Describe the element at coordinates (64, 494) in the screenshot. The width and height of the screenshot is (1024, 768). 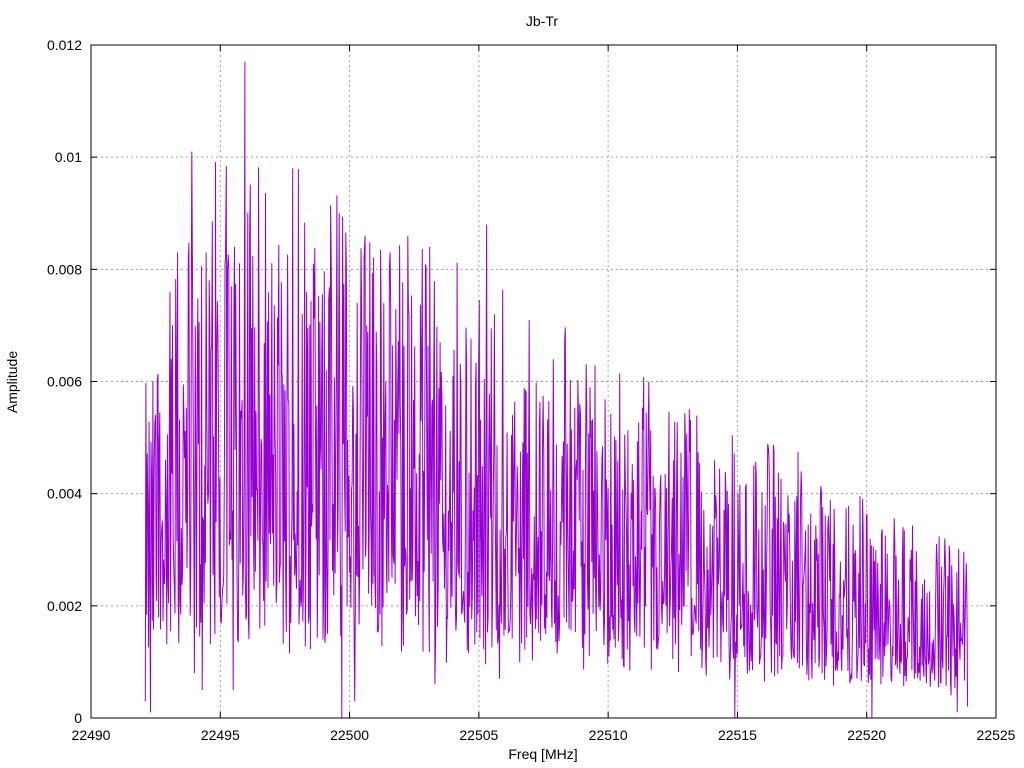
I see `y-tick-label: 0.004` at that location.